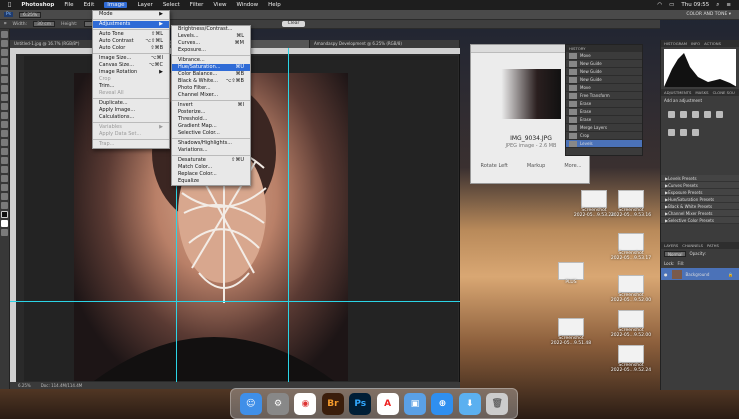 This screenshot has width=739, height=419. What do you see at coordinates (4, 34) in the screenshot?
I see `move-tool-icon` at bounding box center [4, 34].